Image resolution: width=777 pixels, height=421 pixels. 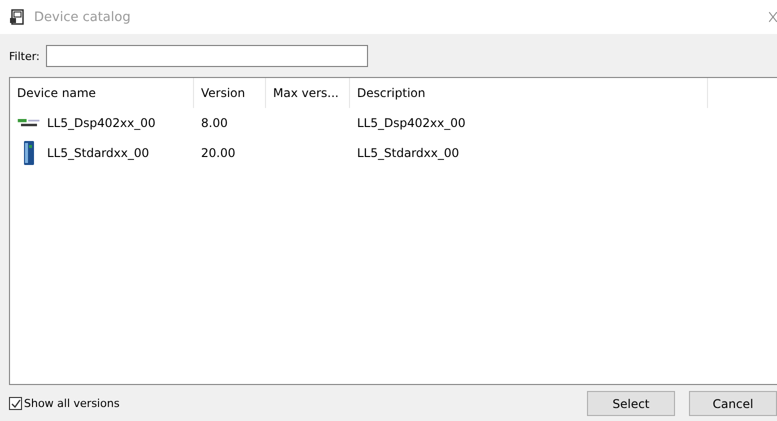 What do you see at coordinates (733, 403) in the screenshot?
I see `cancel-button: Cancel` at bounding box center [733, 403].